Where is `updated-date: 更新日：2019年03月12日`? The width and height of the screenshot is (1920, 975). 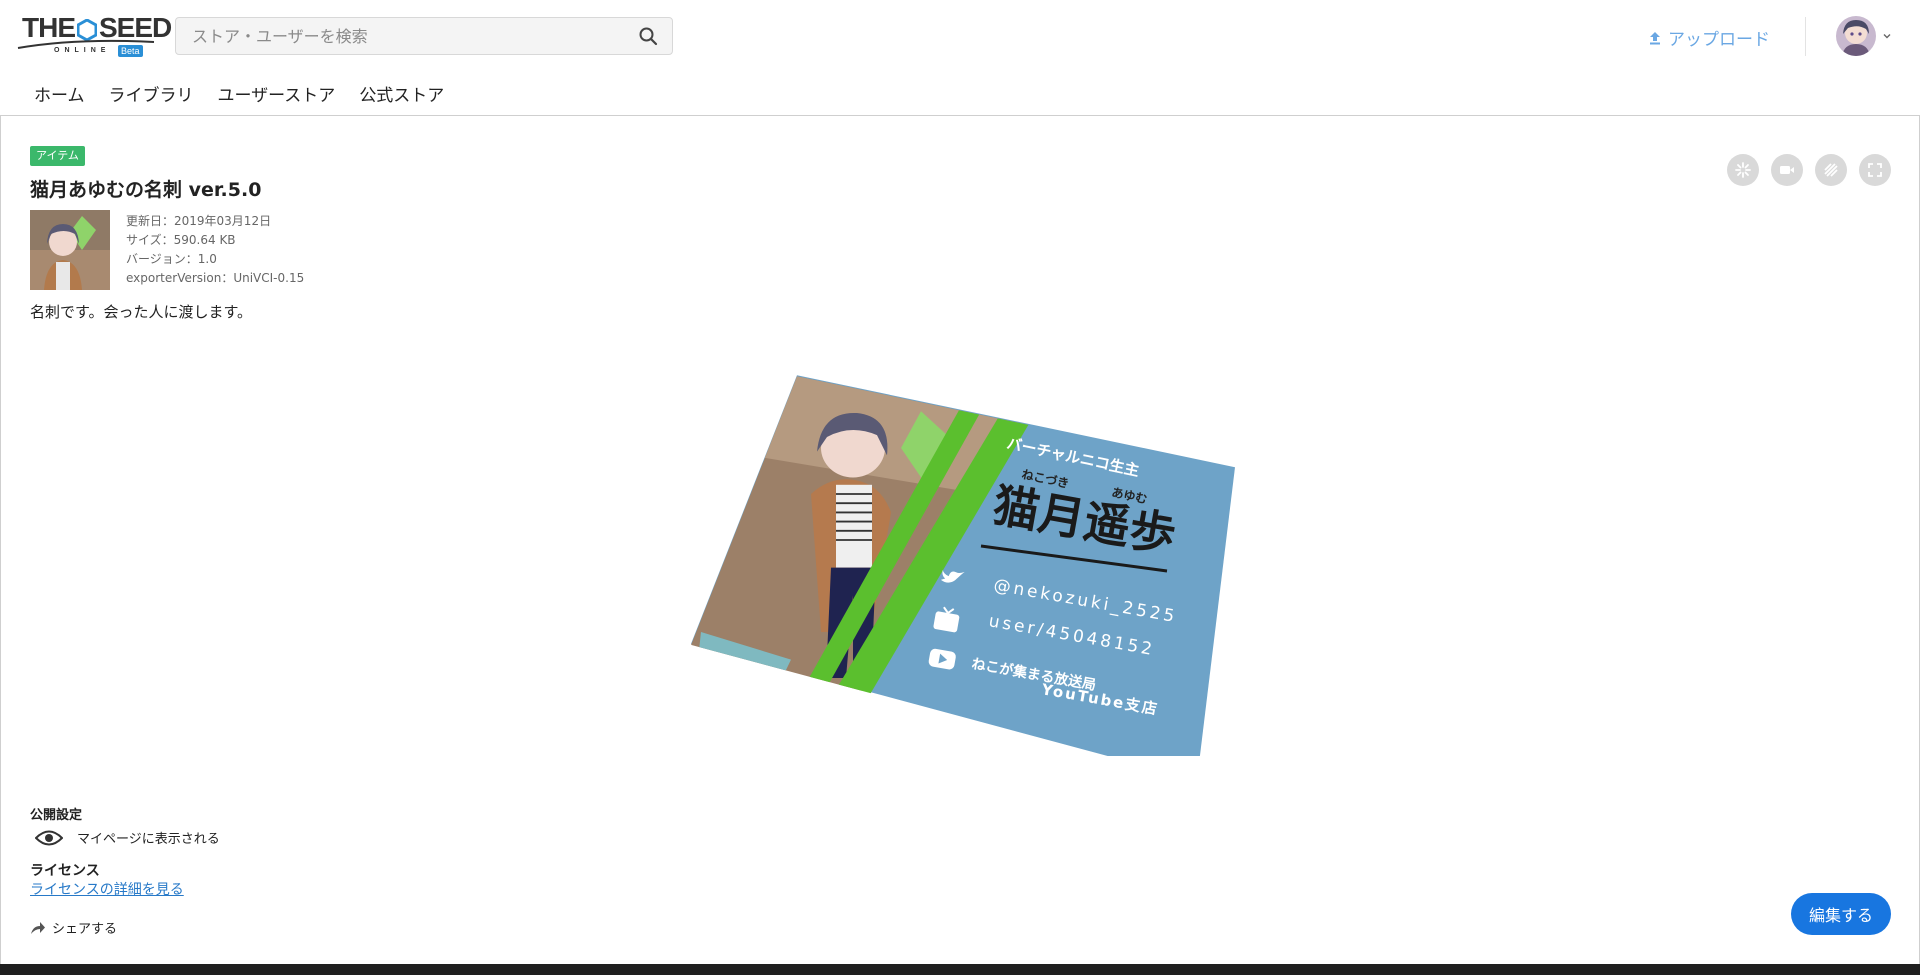 updated-date: 更新日：2019年03月12日 is located at coordinates (199, 221).